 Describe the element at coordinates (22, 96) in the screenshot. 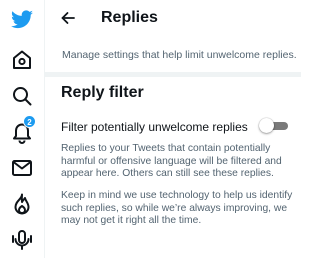

I see `search-icon` at that location.